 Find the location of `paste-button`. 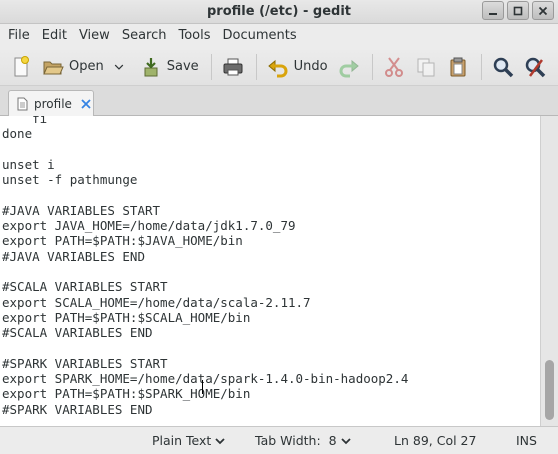

paste-button is located at coordinates (458, 67).